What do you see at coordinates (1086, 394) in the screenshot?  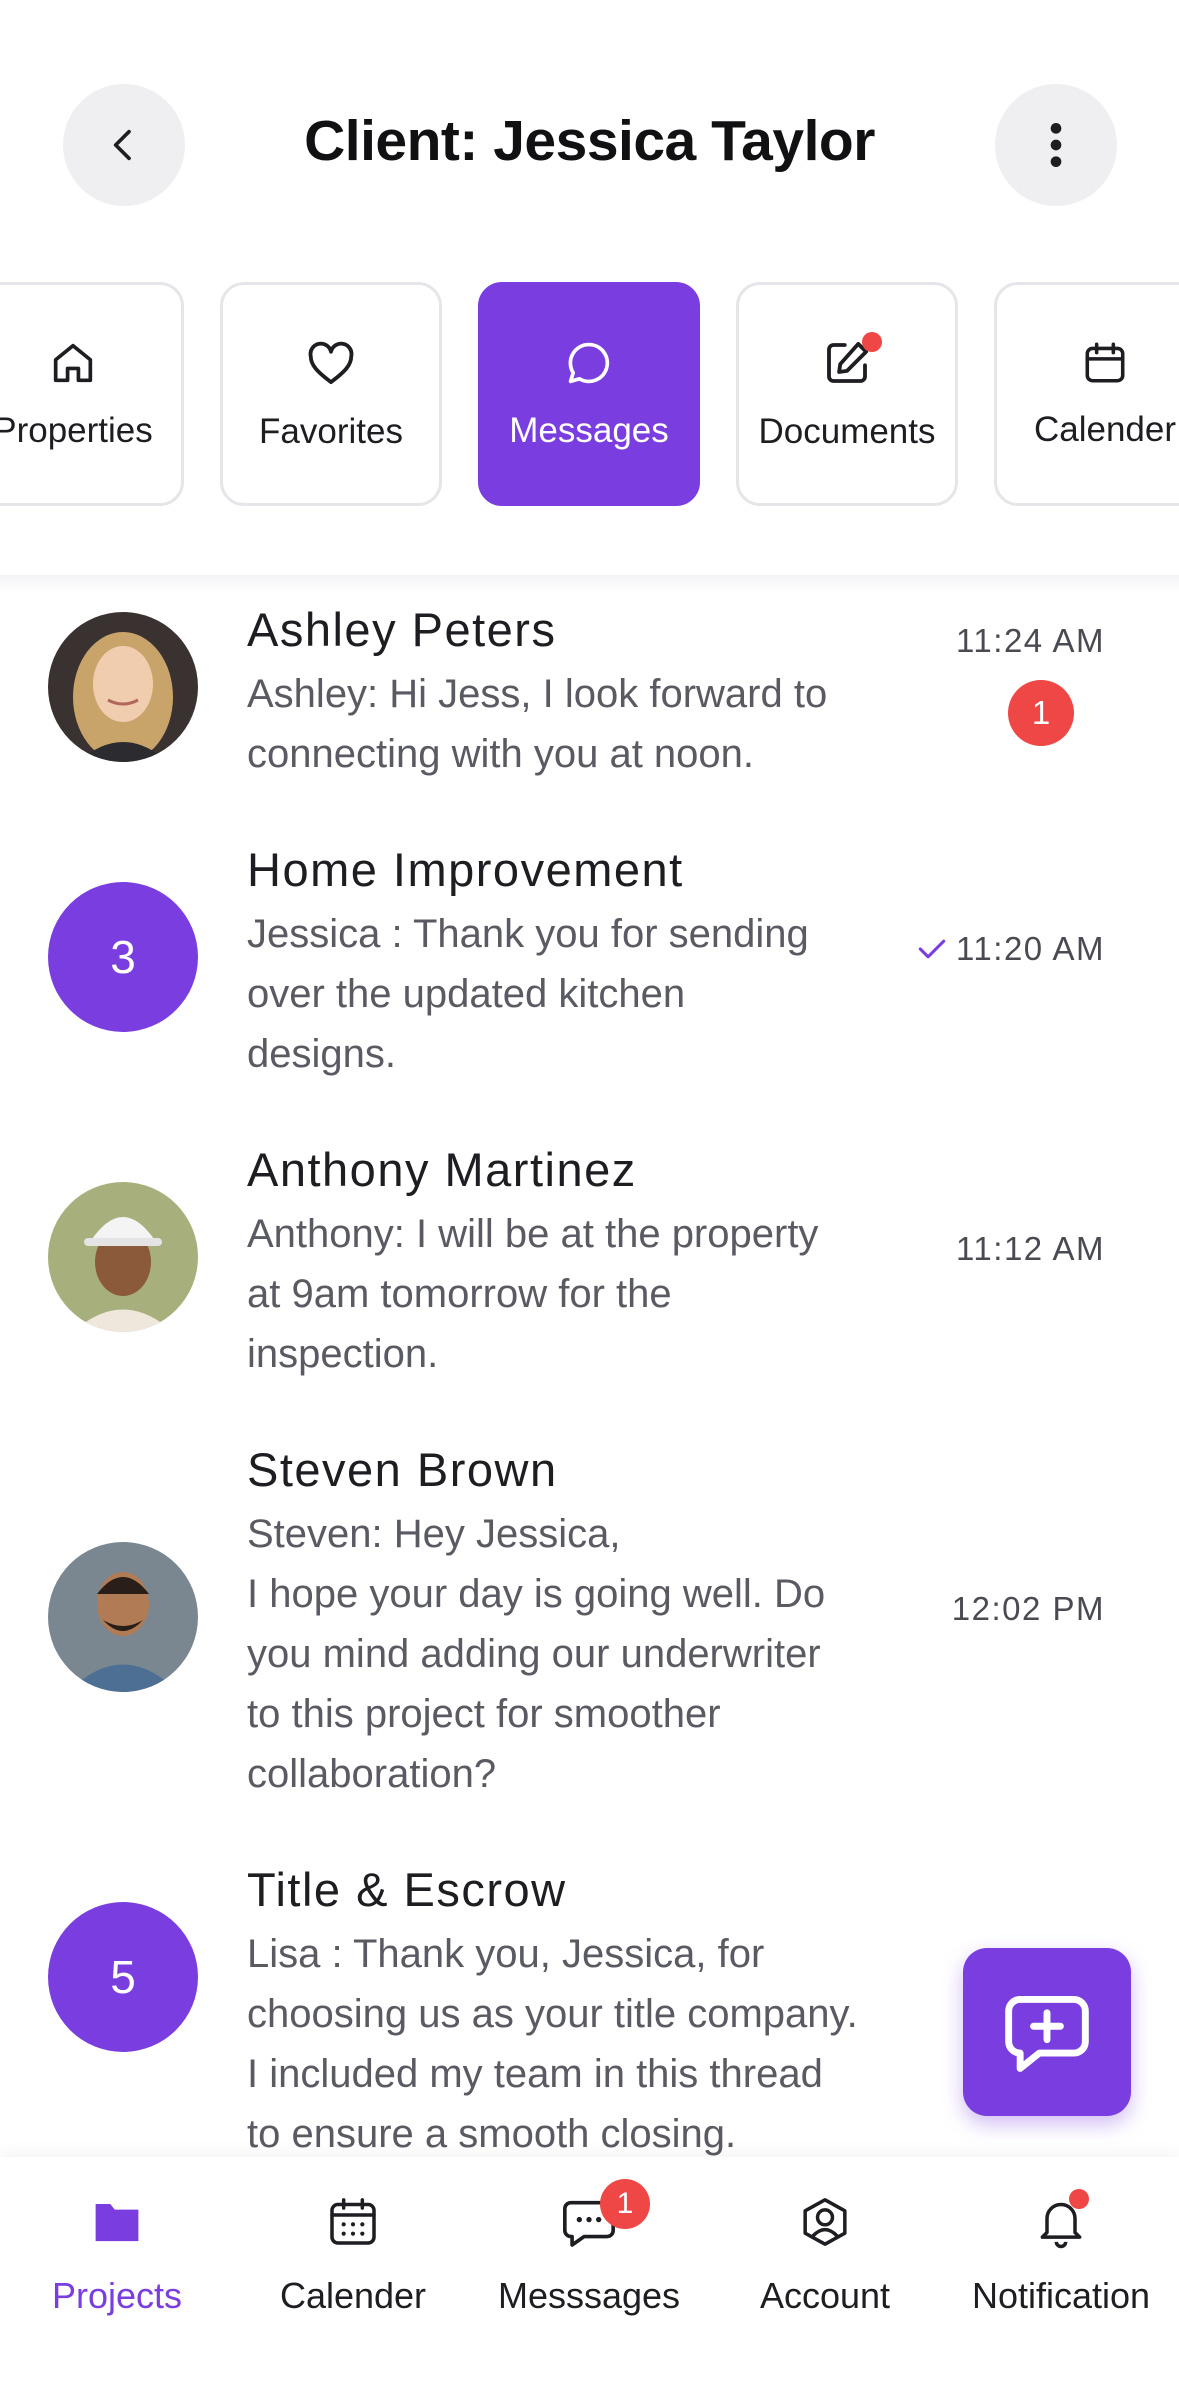 I see `tab-calender: Calender` at bounding box center [1086, 394].